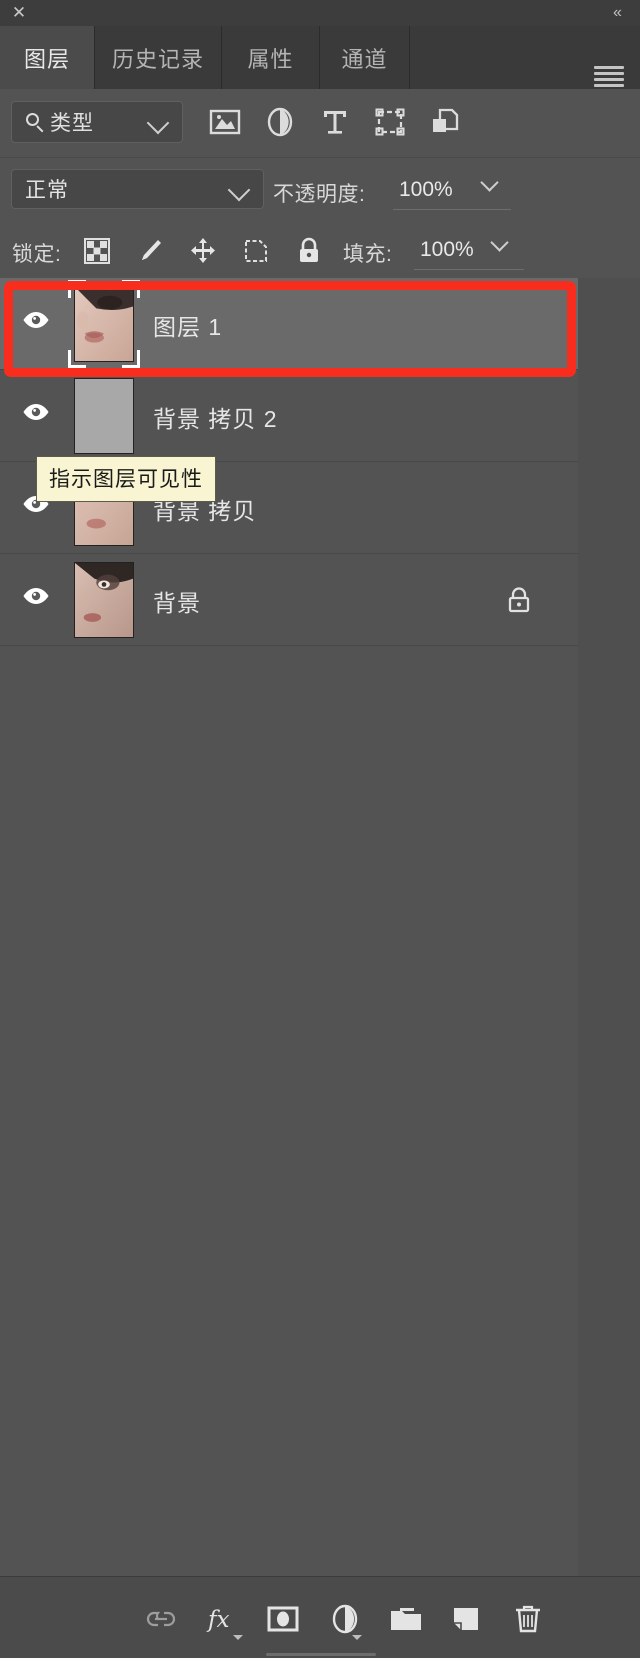 Image resolution: width=640 pixels, height=1658 pixels. What do you see at coordinates (289, 324) in the screenshot?
I see `layer-row: 图层 1` at bounding box center [289, 324].